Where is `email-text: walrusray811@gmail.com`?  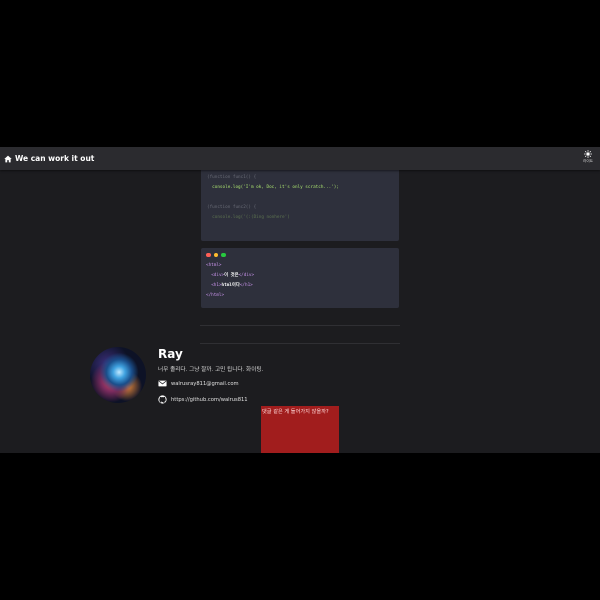
email-text: walrusray811@gmail.com is located at coordinates (205, 384).